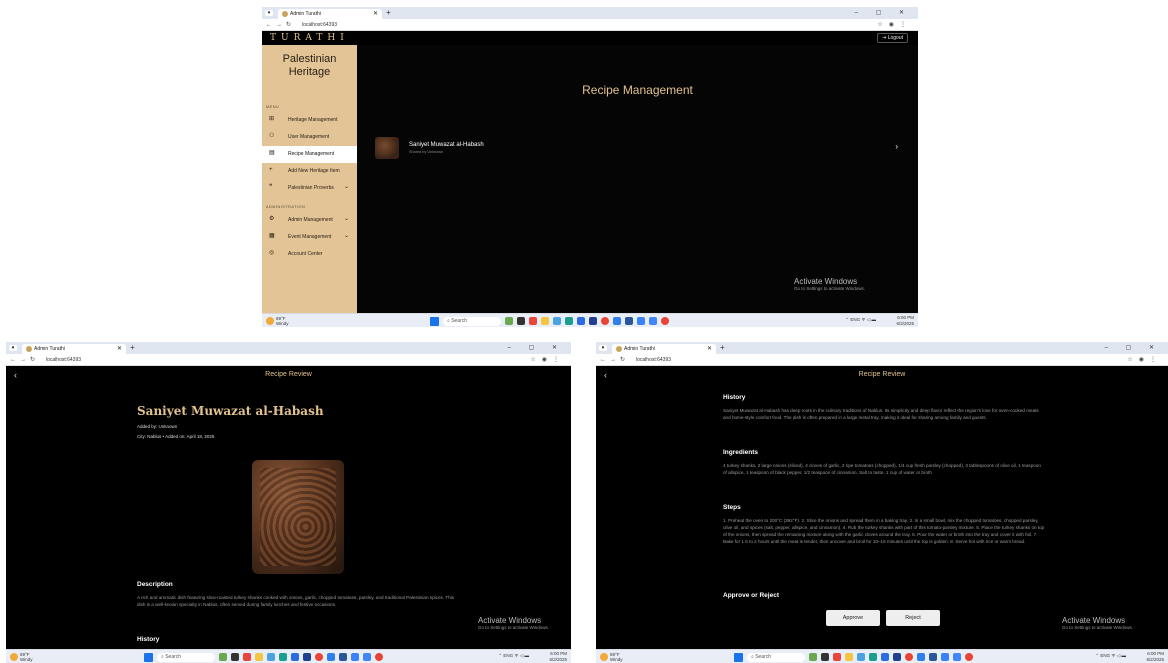 This screenshot has width=1168, height=663. What do you see at coordinates (309, 120) in the screenshot?
I see `sidebar-item-heritage: ⊞ Heritage Management` at bounding box center [309, 120].